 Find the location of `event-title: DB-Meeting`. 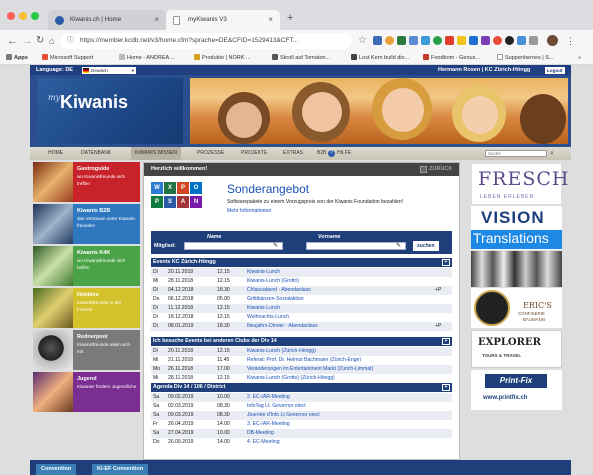

event-title: DB-Meeting is located at coordinates (260, 433).